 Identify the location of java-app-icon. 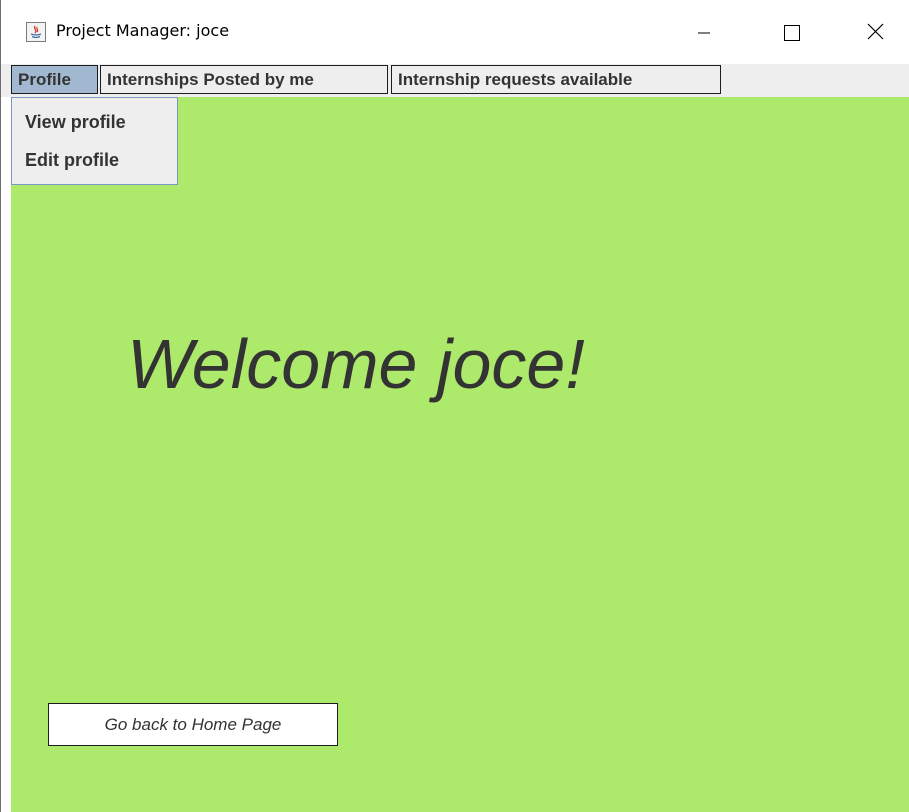
(36, 32).